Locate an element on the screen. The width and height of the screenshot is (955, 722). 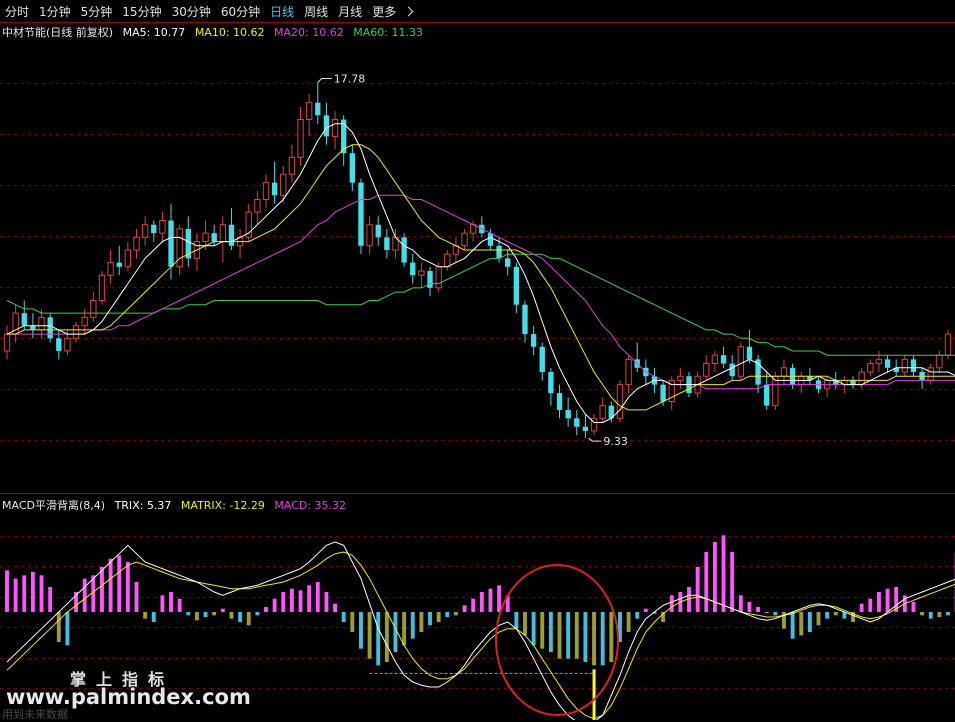
ma60-line is located at coordinates (481, 304).